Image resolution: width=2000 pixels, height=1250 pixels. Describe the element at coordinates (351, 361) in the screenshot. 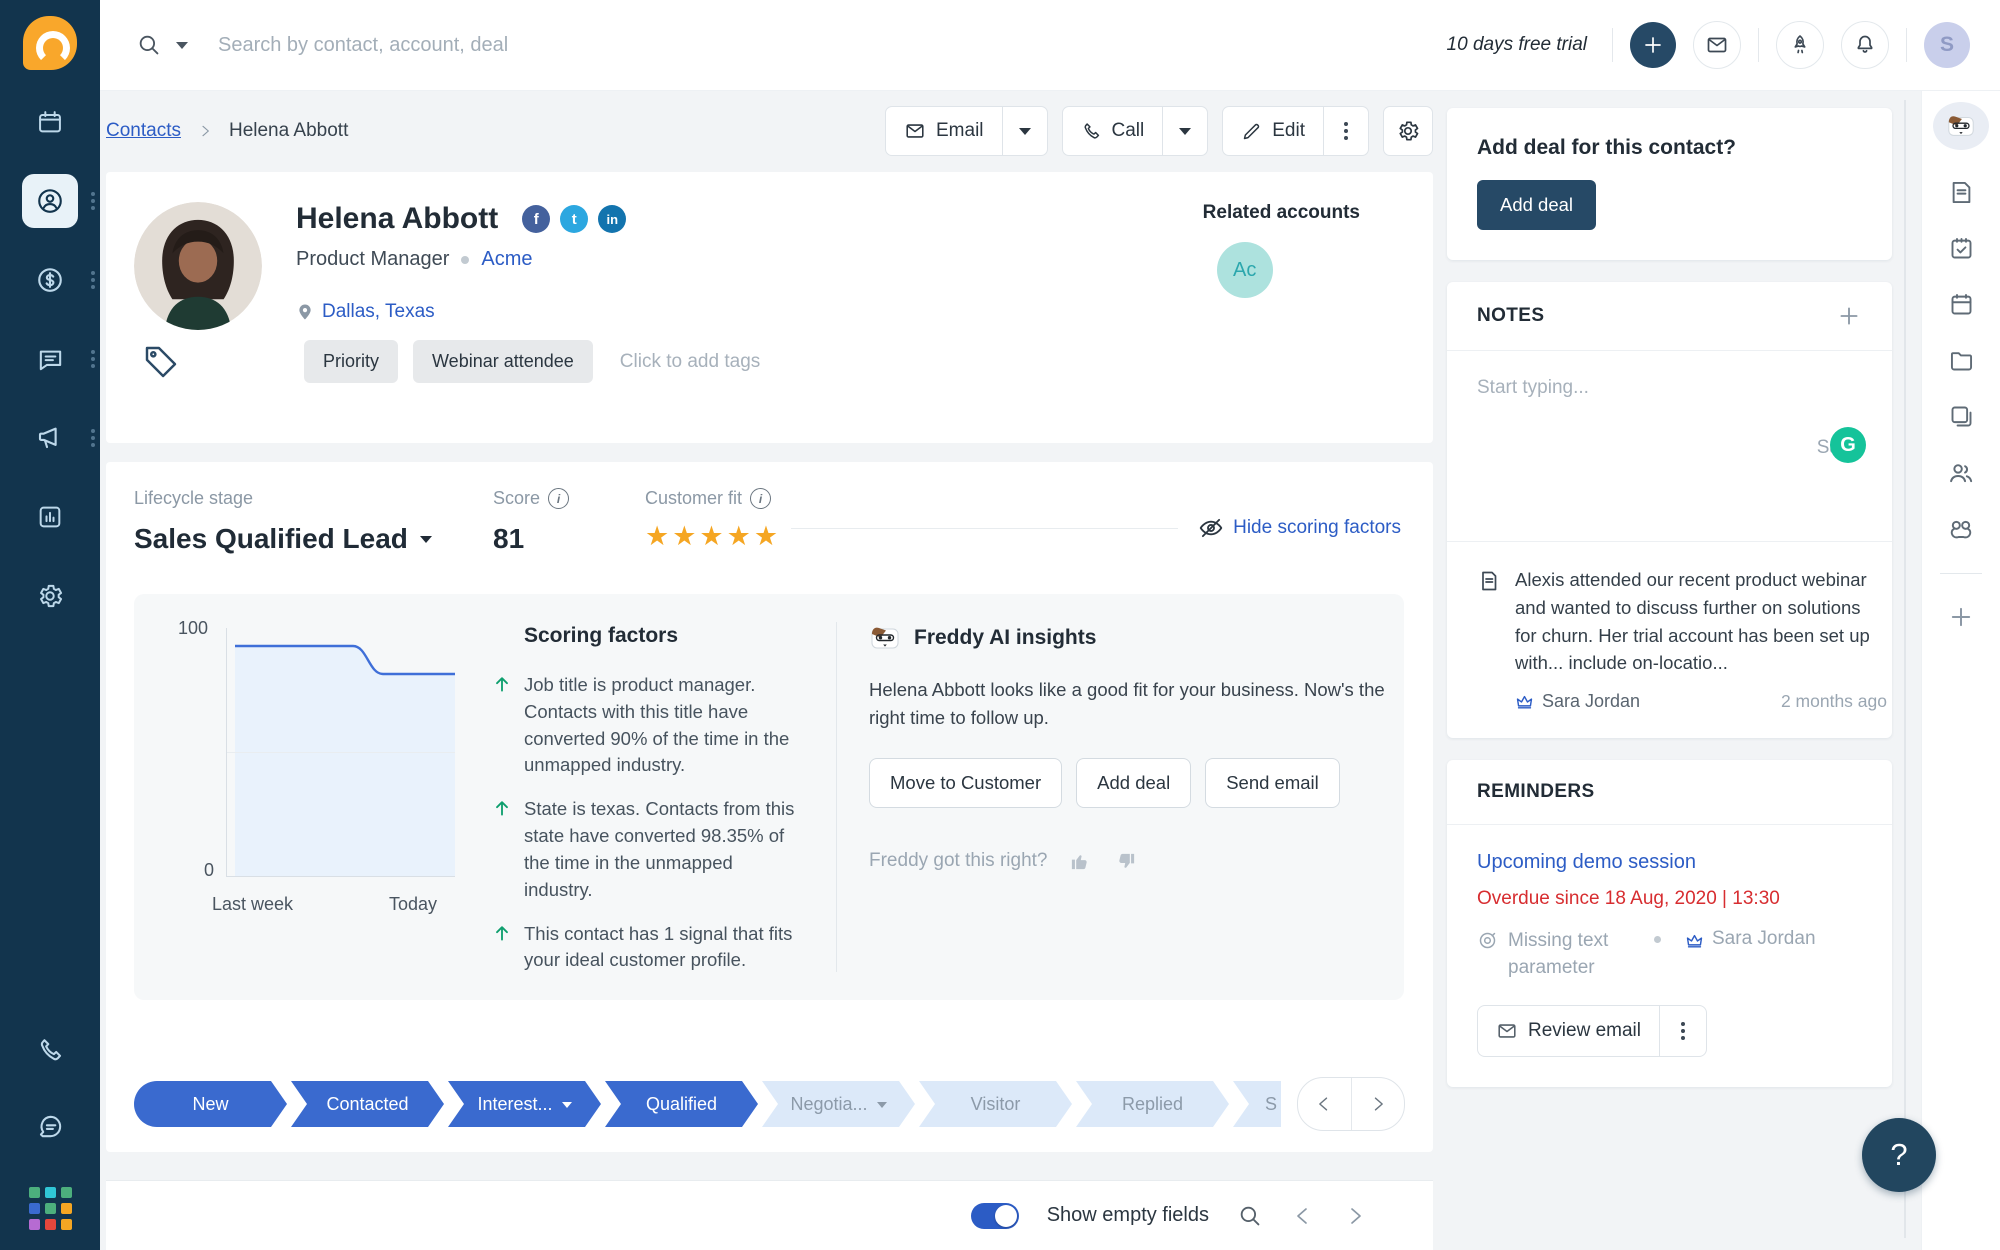

I see `tag-chip: Priority` at that location.